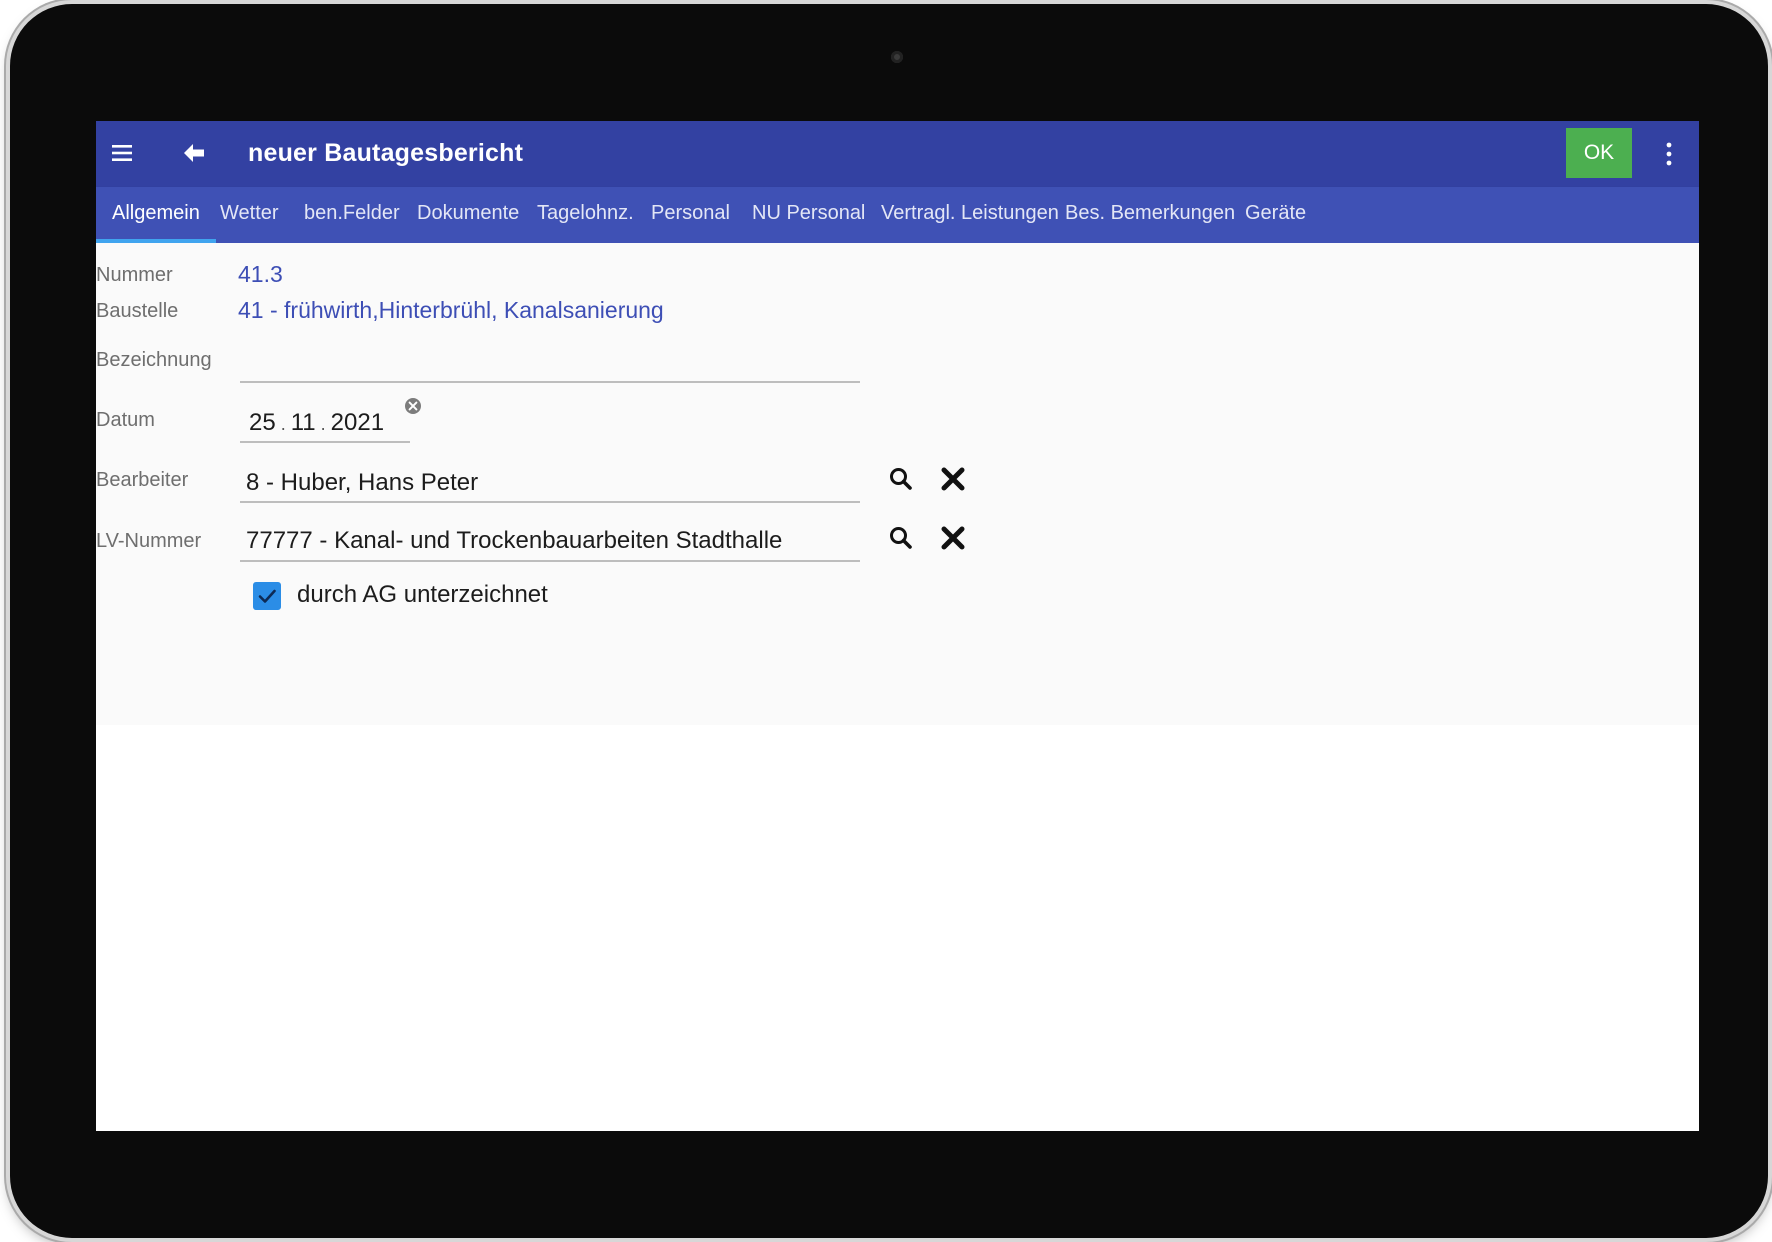 This screenshot has width=1772, height=1242. I want to click on camera, so click(897, 57).